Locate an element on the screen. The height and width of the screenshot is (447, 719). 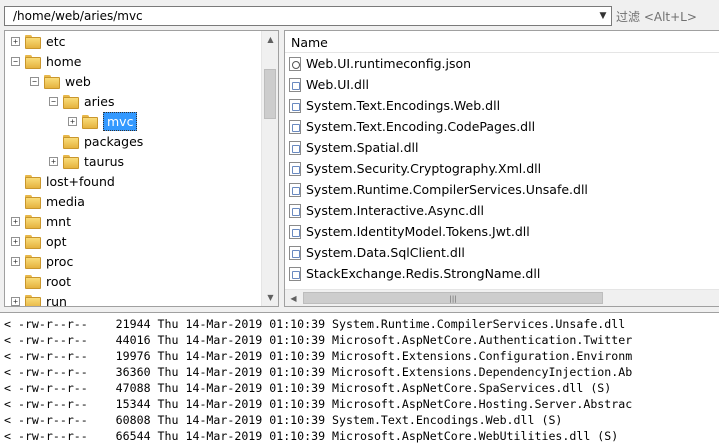
file-name: Web.UI.dll is located at coordinates (337, 84).